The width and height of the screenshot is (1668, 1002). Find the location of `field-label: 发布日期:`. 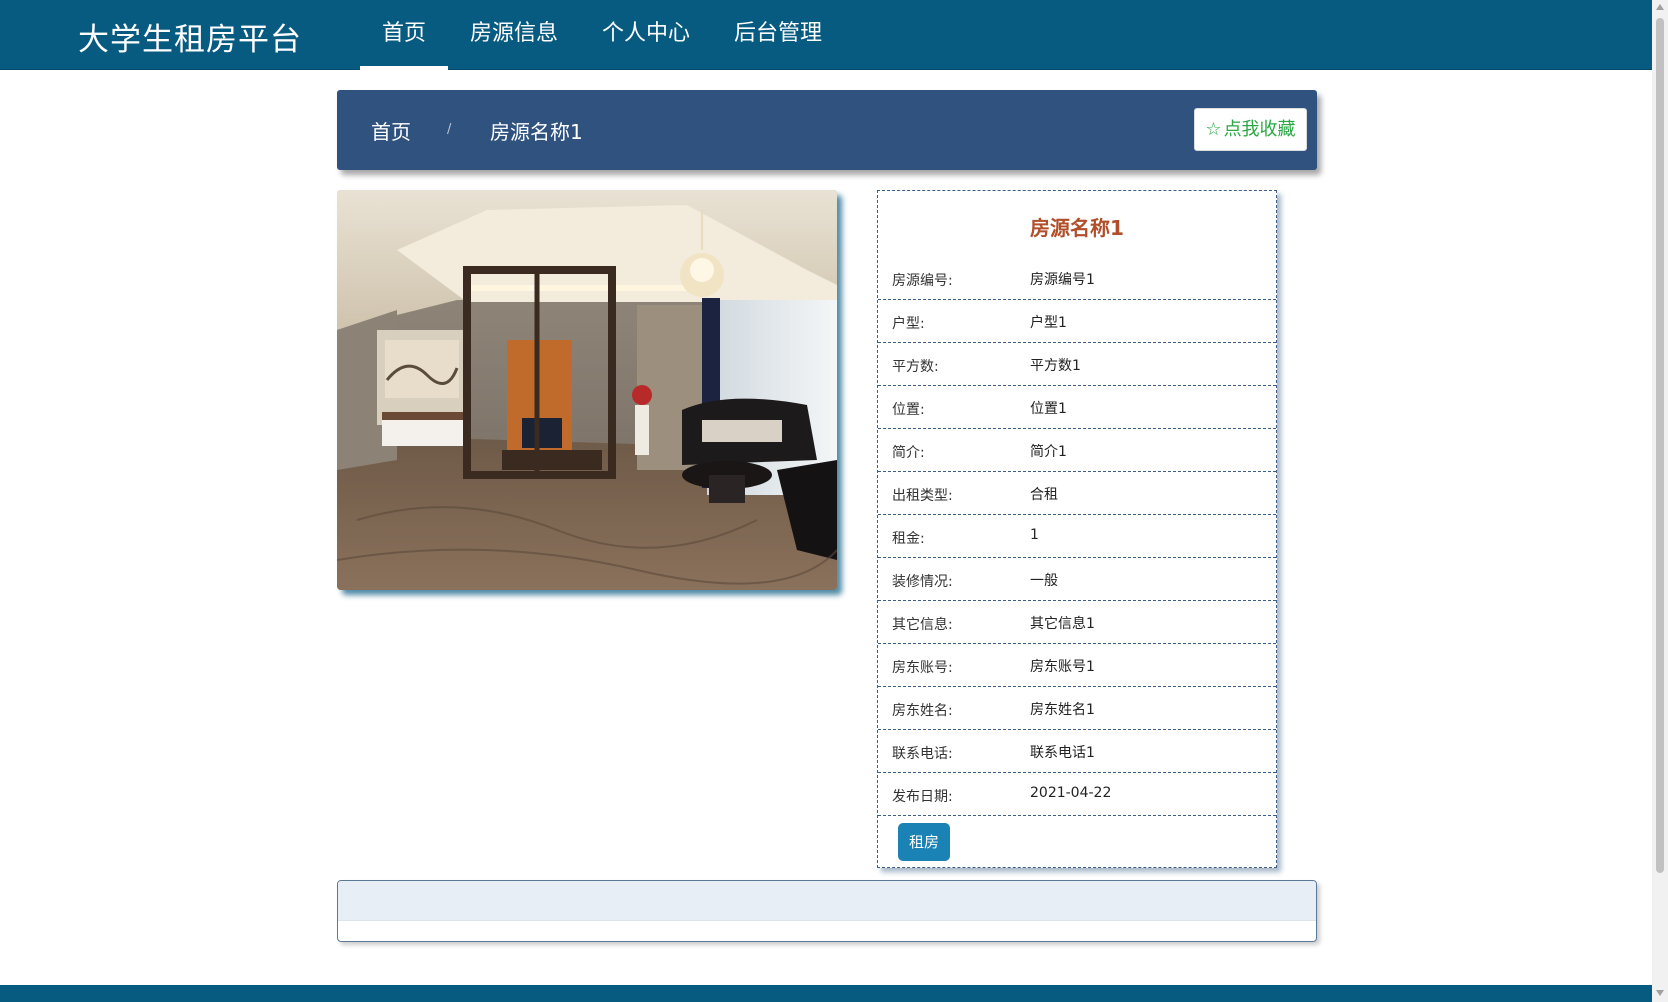

field-label: 发布日期: is located at coordinates (922, 797).